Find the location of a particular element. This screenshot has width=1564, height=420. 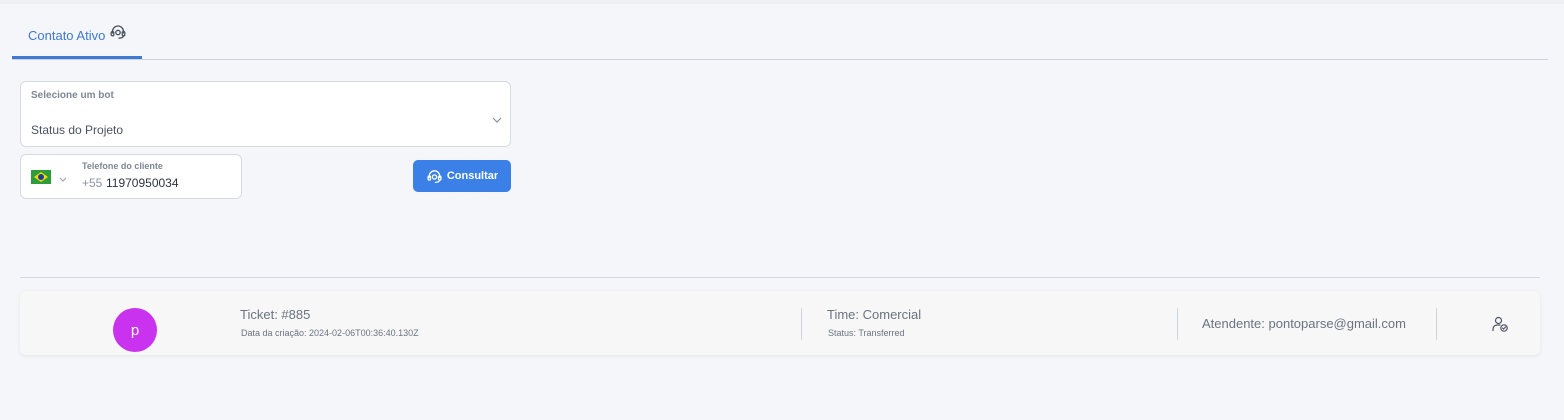

tab-active-indicator is located at coordinates (77, 57).